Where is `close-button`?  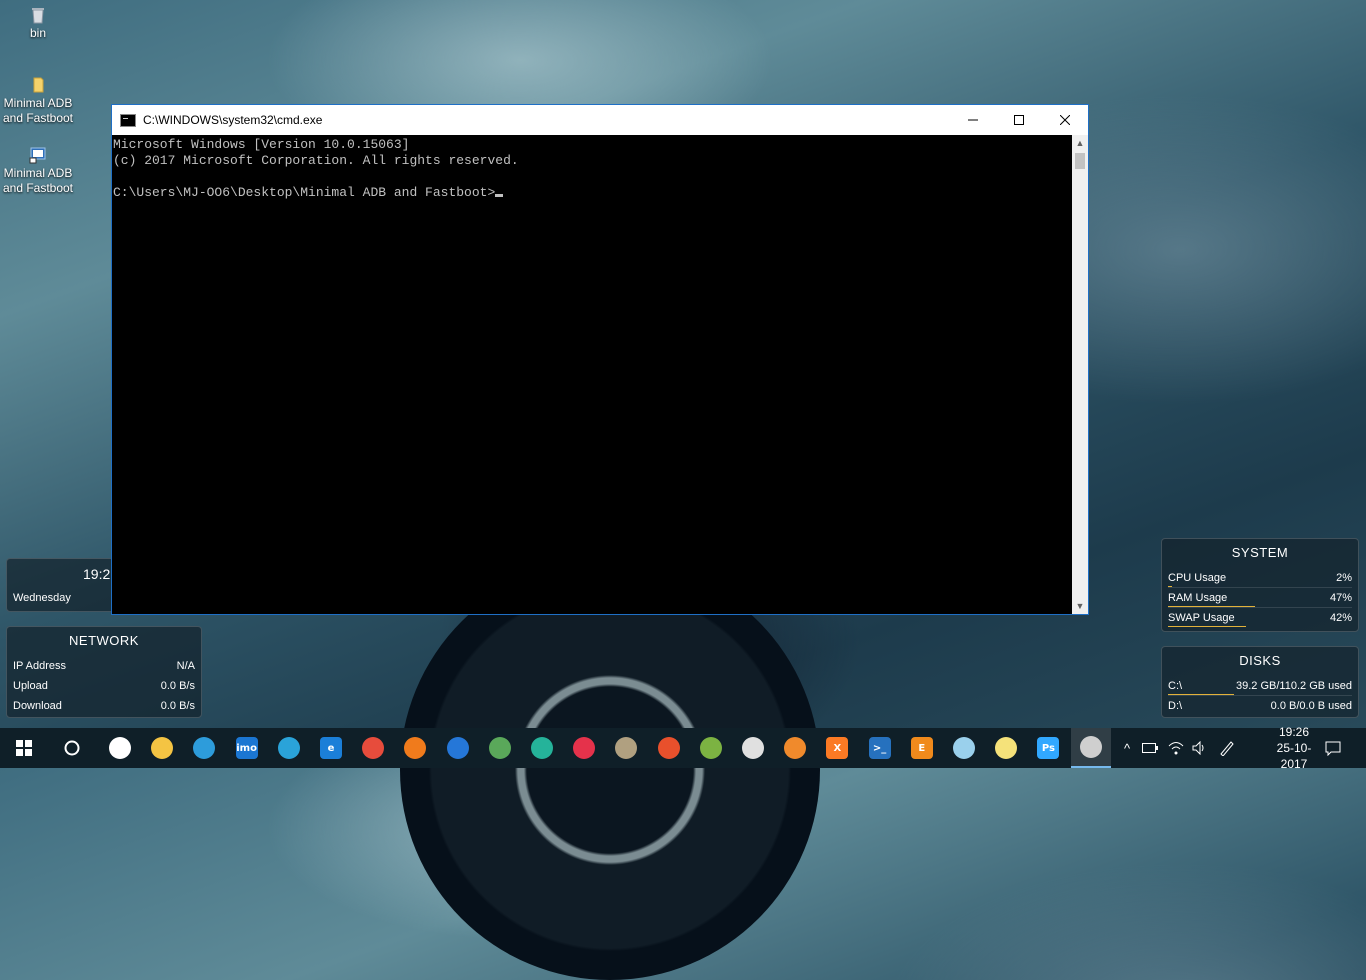
close-button is located at coordinates (1065, 120).